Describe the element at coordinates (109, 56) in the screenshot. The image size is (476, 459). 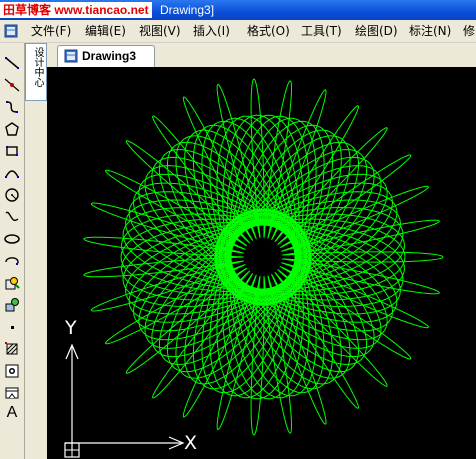
I see `tab-drawing3-label: Drawing3` at that location.